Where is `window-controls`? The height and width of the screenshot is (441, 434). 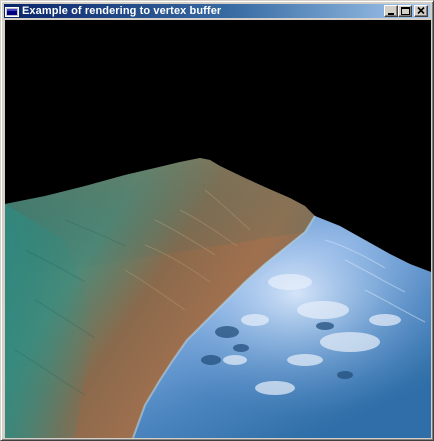 window-controls is located at coordinates (406, 11).